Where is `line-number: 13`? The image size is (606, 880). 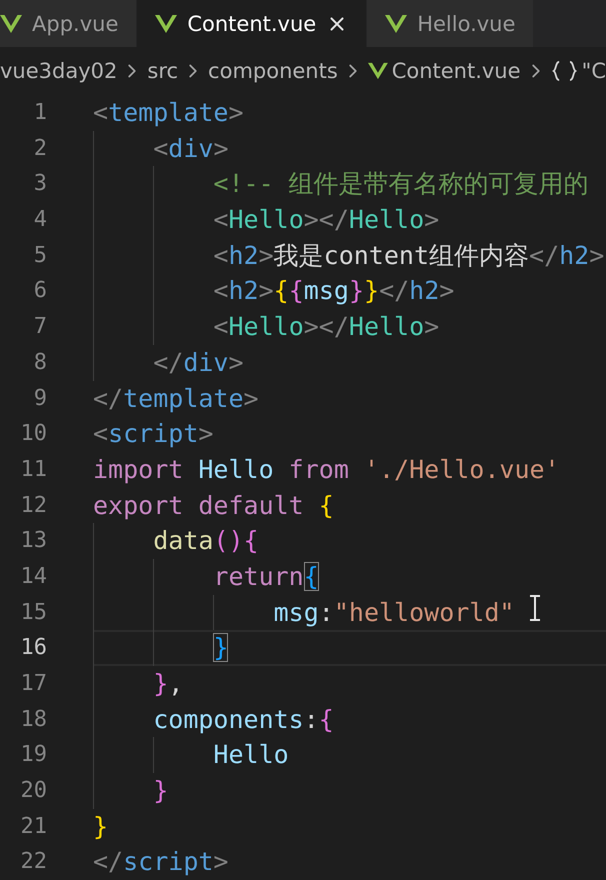
line-number: 13 is located at coordinates (34, 541).